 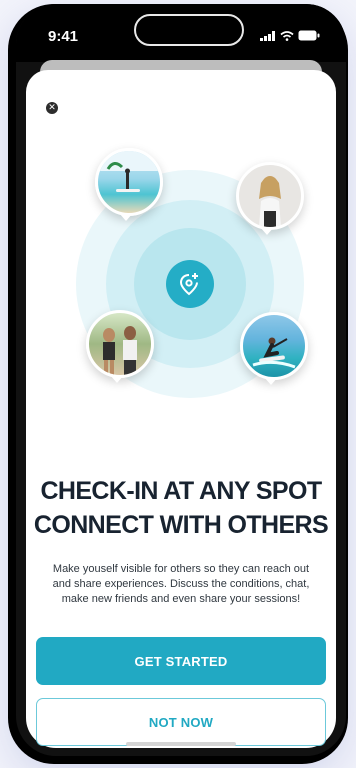 What do you see at coordinates (181, 491) in the screenshot?
I see `headline-line-1: CHECK-IN AT ANY SPOT` at bounding box center [181, 491].